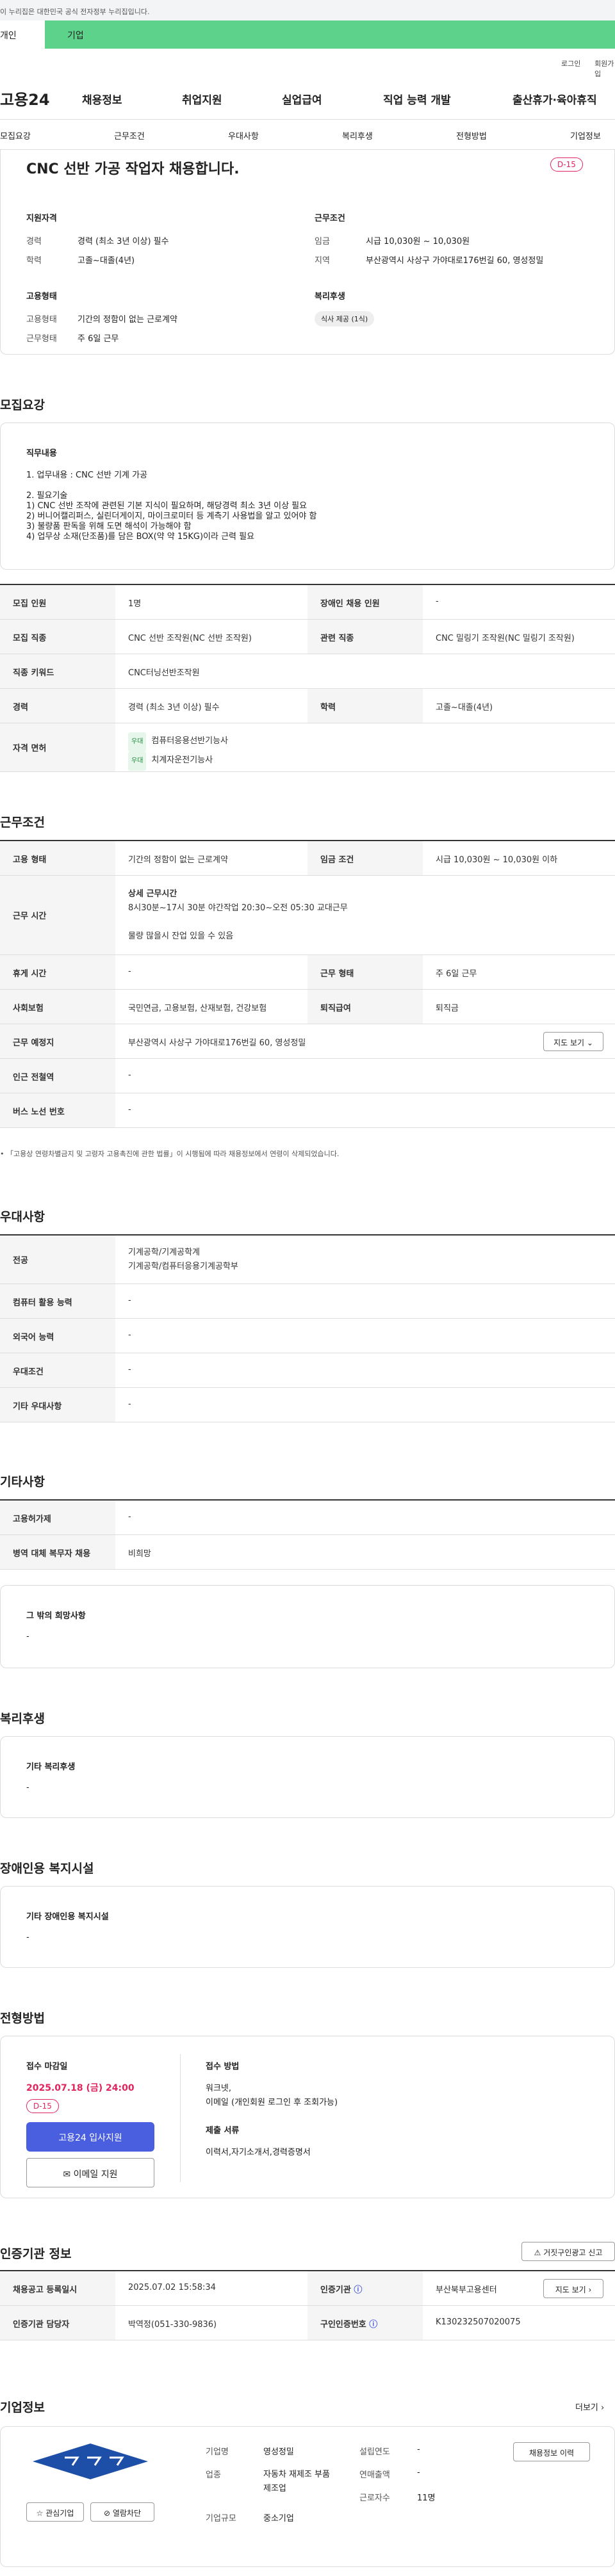 The width and height of the screenshot is (615, 2576). I want to click on deadline-value: 2025.07.18 (금) 24:00, so click(80, 2088).